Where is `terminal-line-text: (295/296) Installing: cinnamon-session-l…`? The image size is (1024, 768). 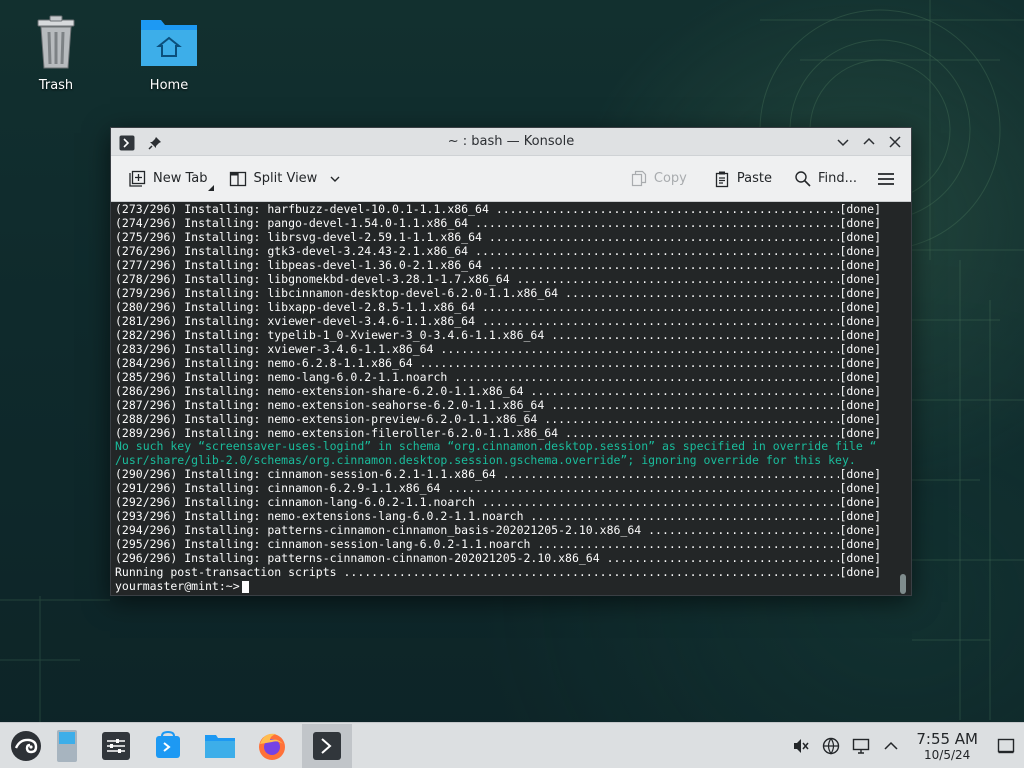
terminal-line-text: (295/296) Installing: cinnamon-session-l… is located at coordinates (326, 544).